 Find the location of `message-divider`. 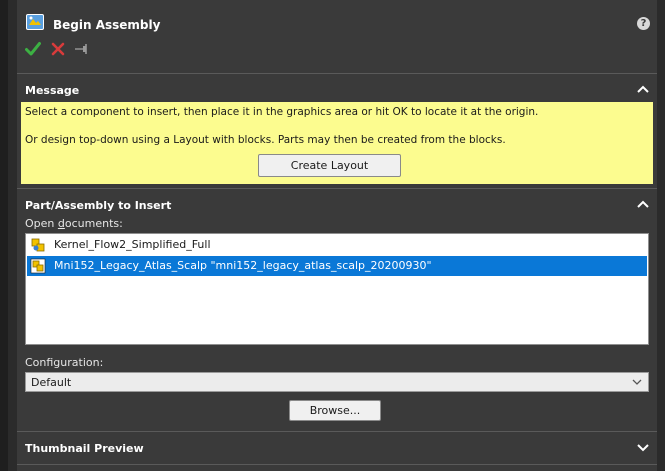

message-divider is located at coordinates (337, 188).